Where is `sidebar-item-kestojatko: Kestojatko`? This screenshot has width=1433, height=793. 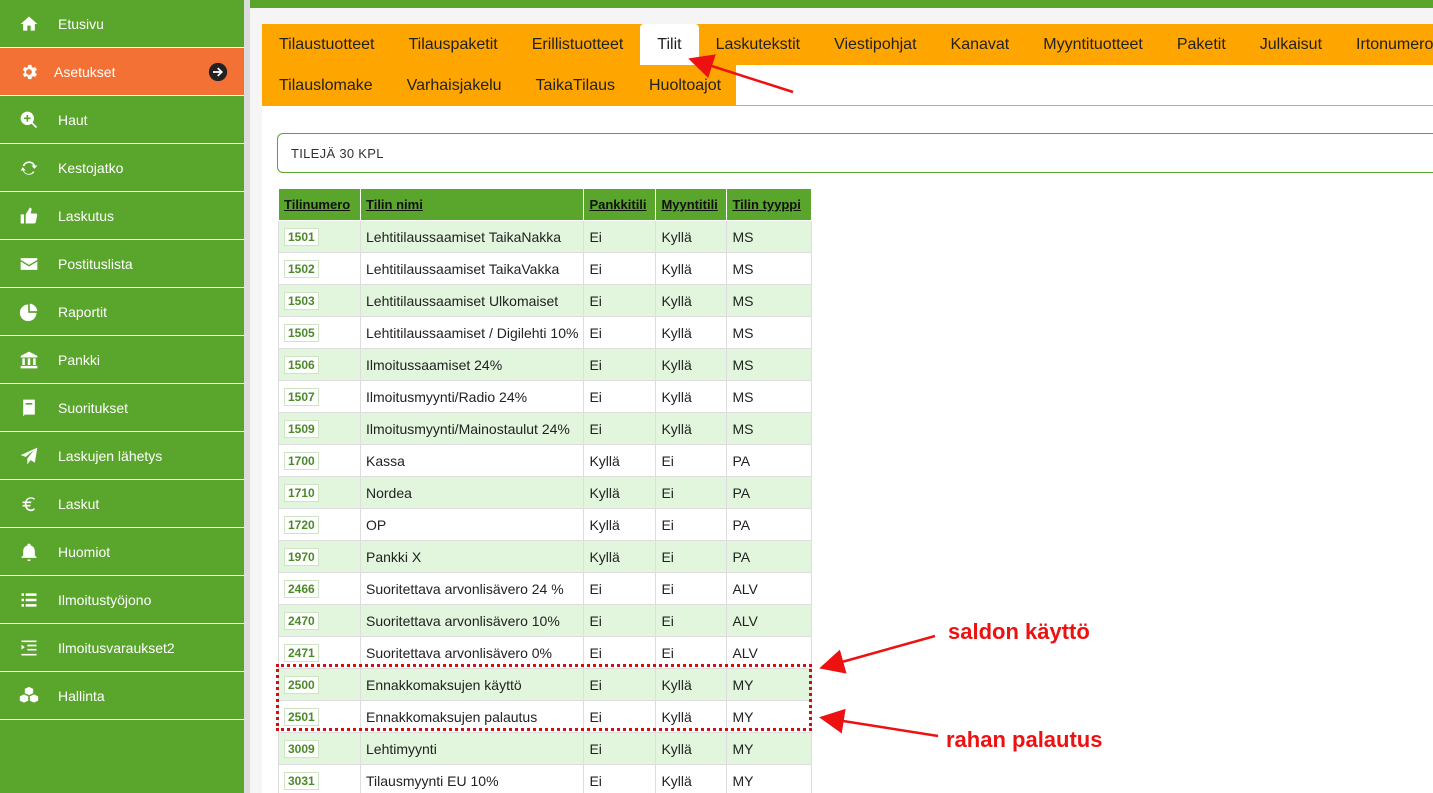
sidebar-item-kestojatko: Kestojatko is located at coordinates (122, 168).